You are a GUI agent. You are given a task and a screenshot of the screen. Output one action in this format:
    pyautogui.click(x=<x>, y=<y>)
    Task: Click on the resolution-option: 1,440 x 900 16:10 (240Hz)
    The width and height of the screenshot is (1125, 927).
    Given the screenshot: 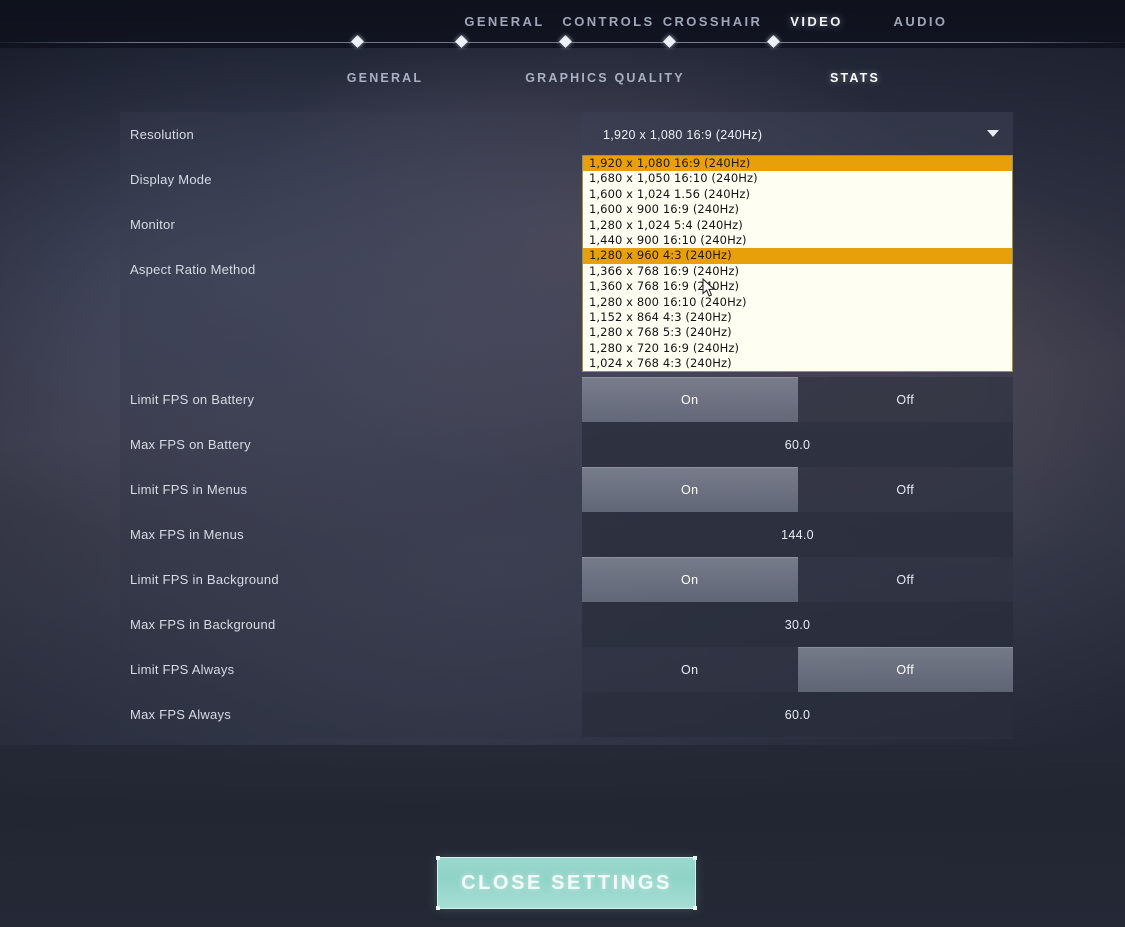 What is the action you would take?
    pyautogui.click(x=797, y=240)
    